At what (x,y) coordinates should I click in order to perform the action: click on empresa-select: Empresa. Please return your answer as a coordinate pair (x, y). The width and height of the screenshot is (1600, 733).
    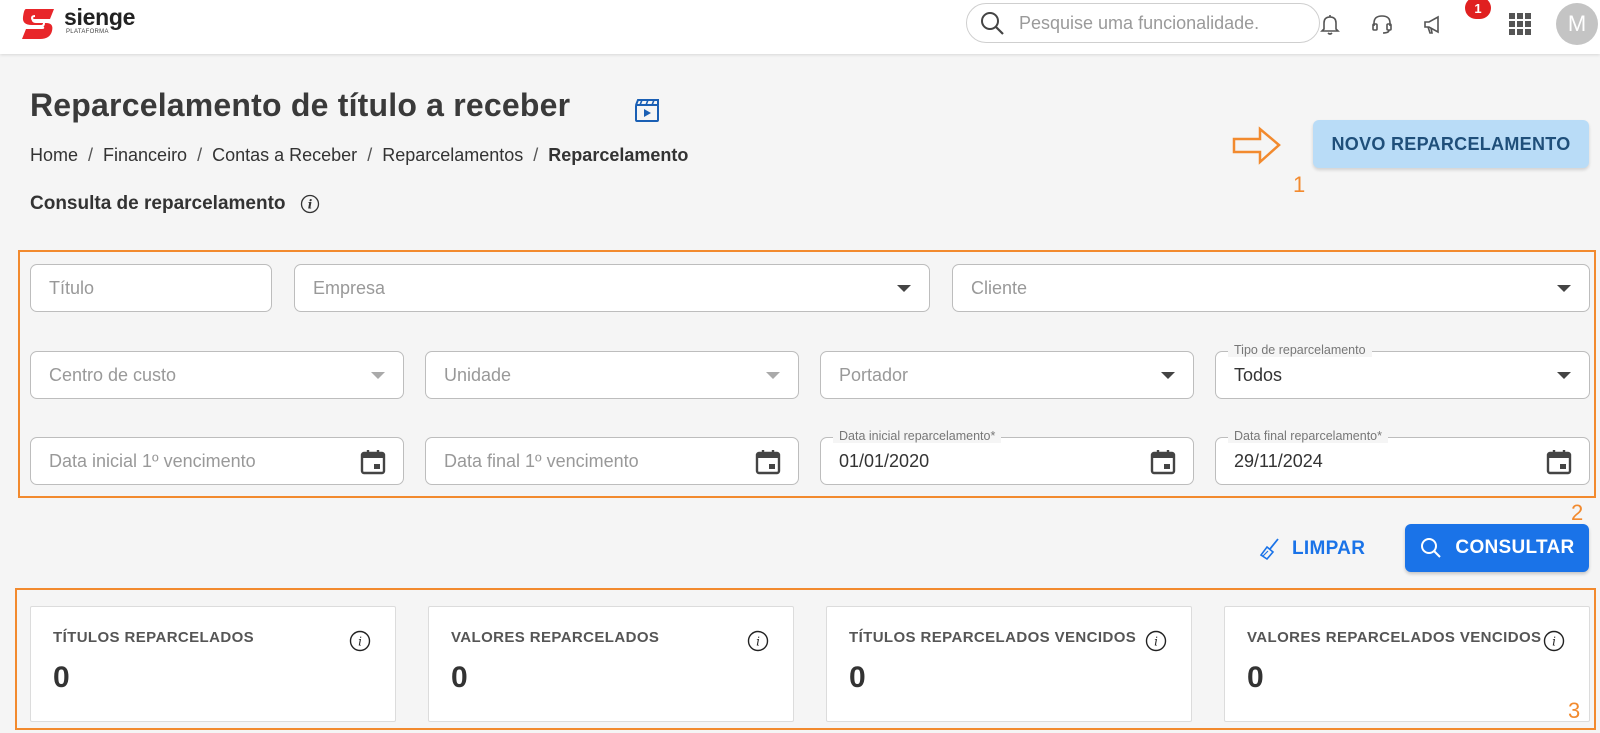
    Looking at the image, I should click on (612, 288).